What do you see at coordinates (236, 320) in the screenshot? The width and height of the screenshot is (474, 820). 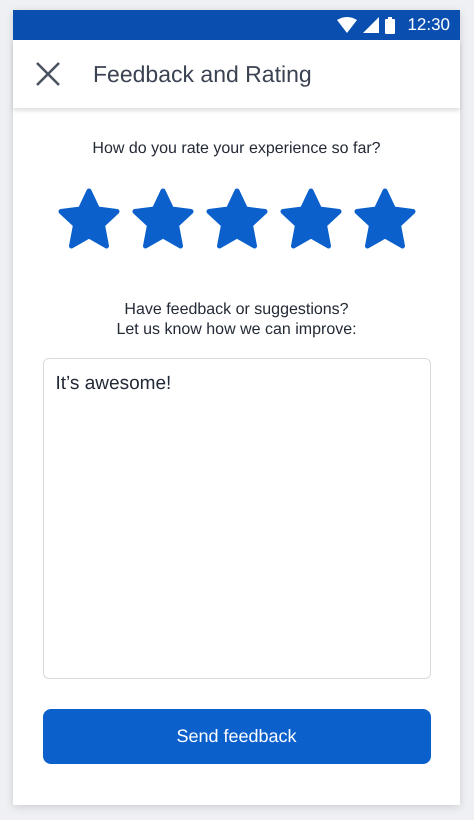 I see `feedback-prompt: Have feedback or suggestions? Let us know how we can improve:` at bounding box center [236, 320].